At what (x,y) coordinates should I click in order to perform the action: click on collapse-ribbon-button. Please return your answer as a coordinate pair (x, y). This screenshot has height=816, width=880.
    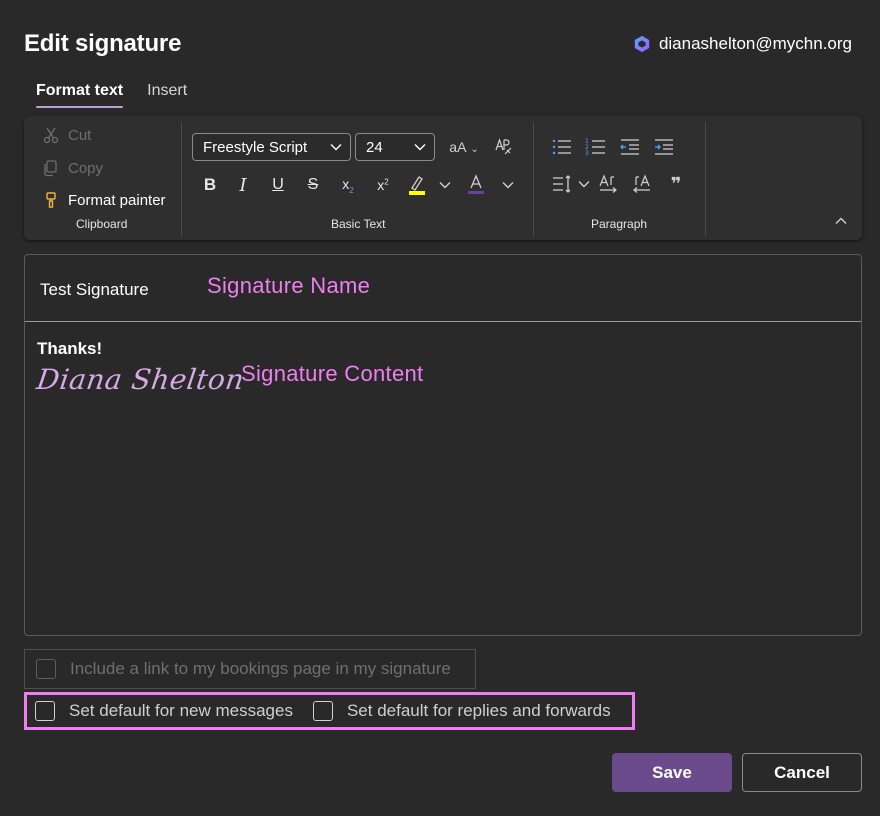
    Looking at the image, I should click on (841, 221).